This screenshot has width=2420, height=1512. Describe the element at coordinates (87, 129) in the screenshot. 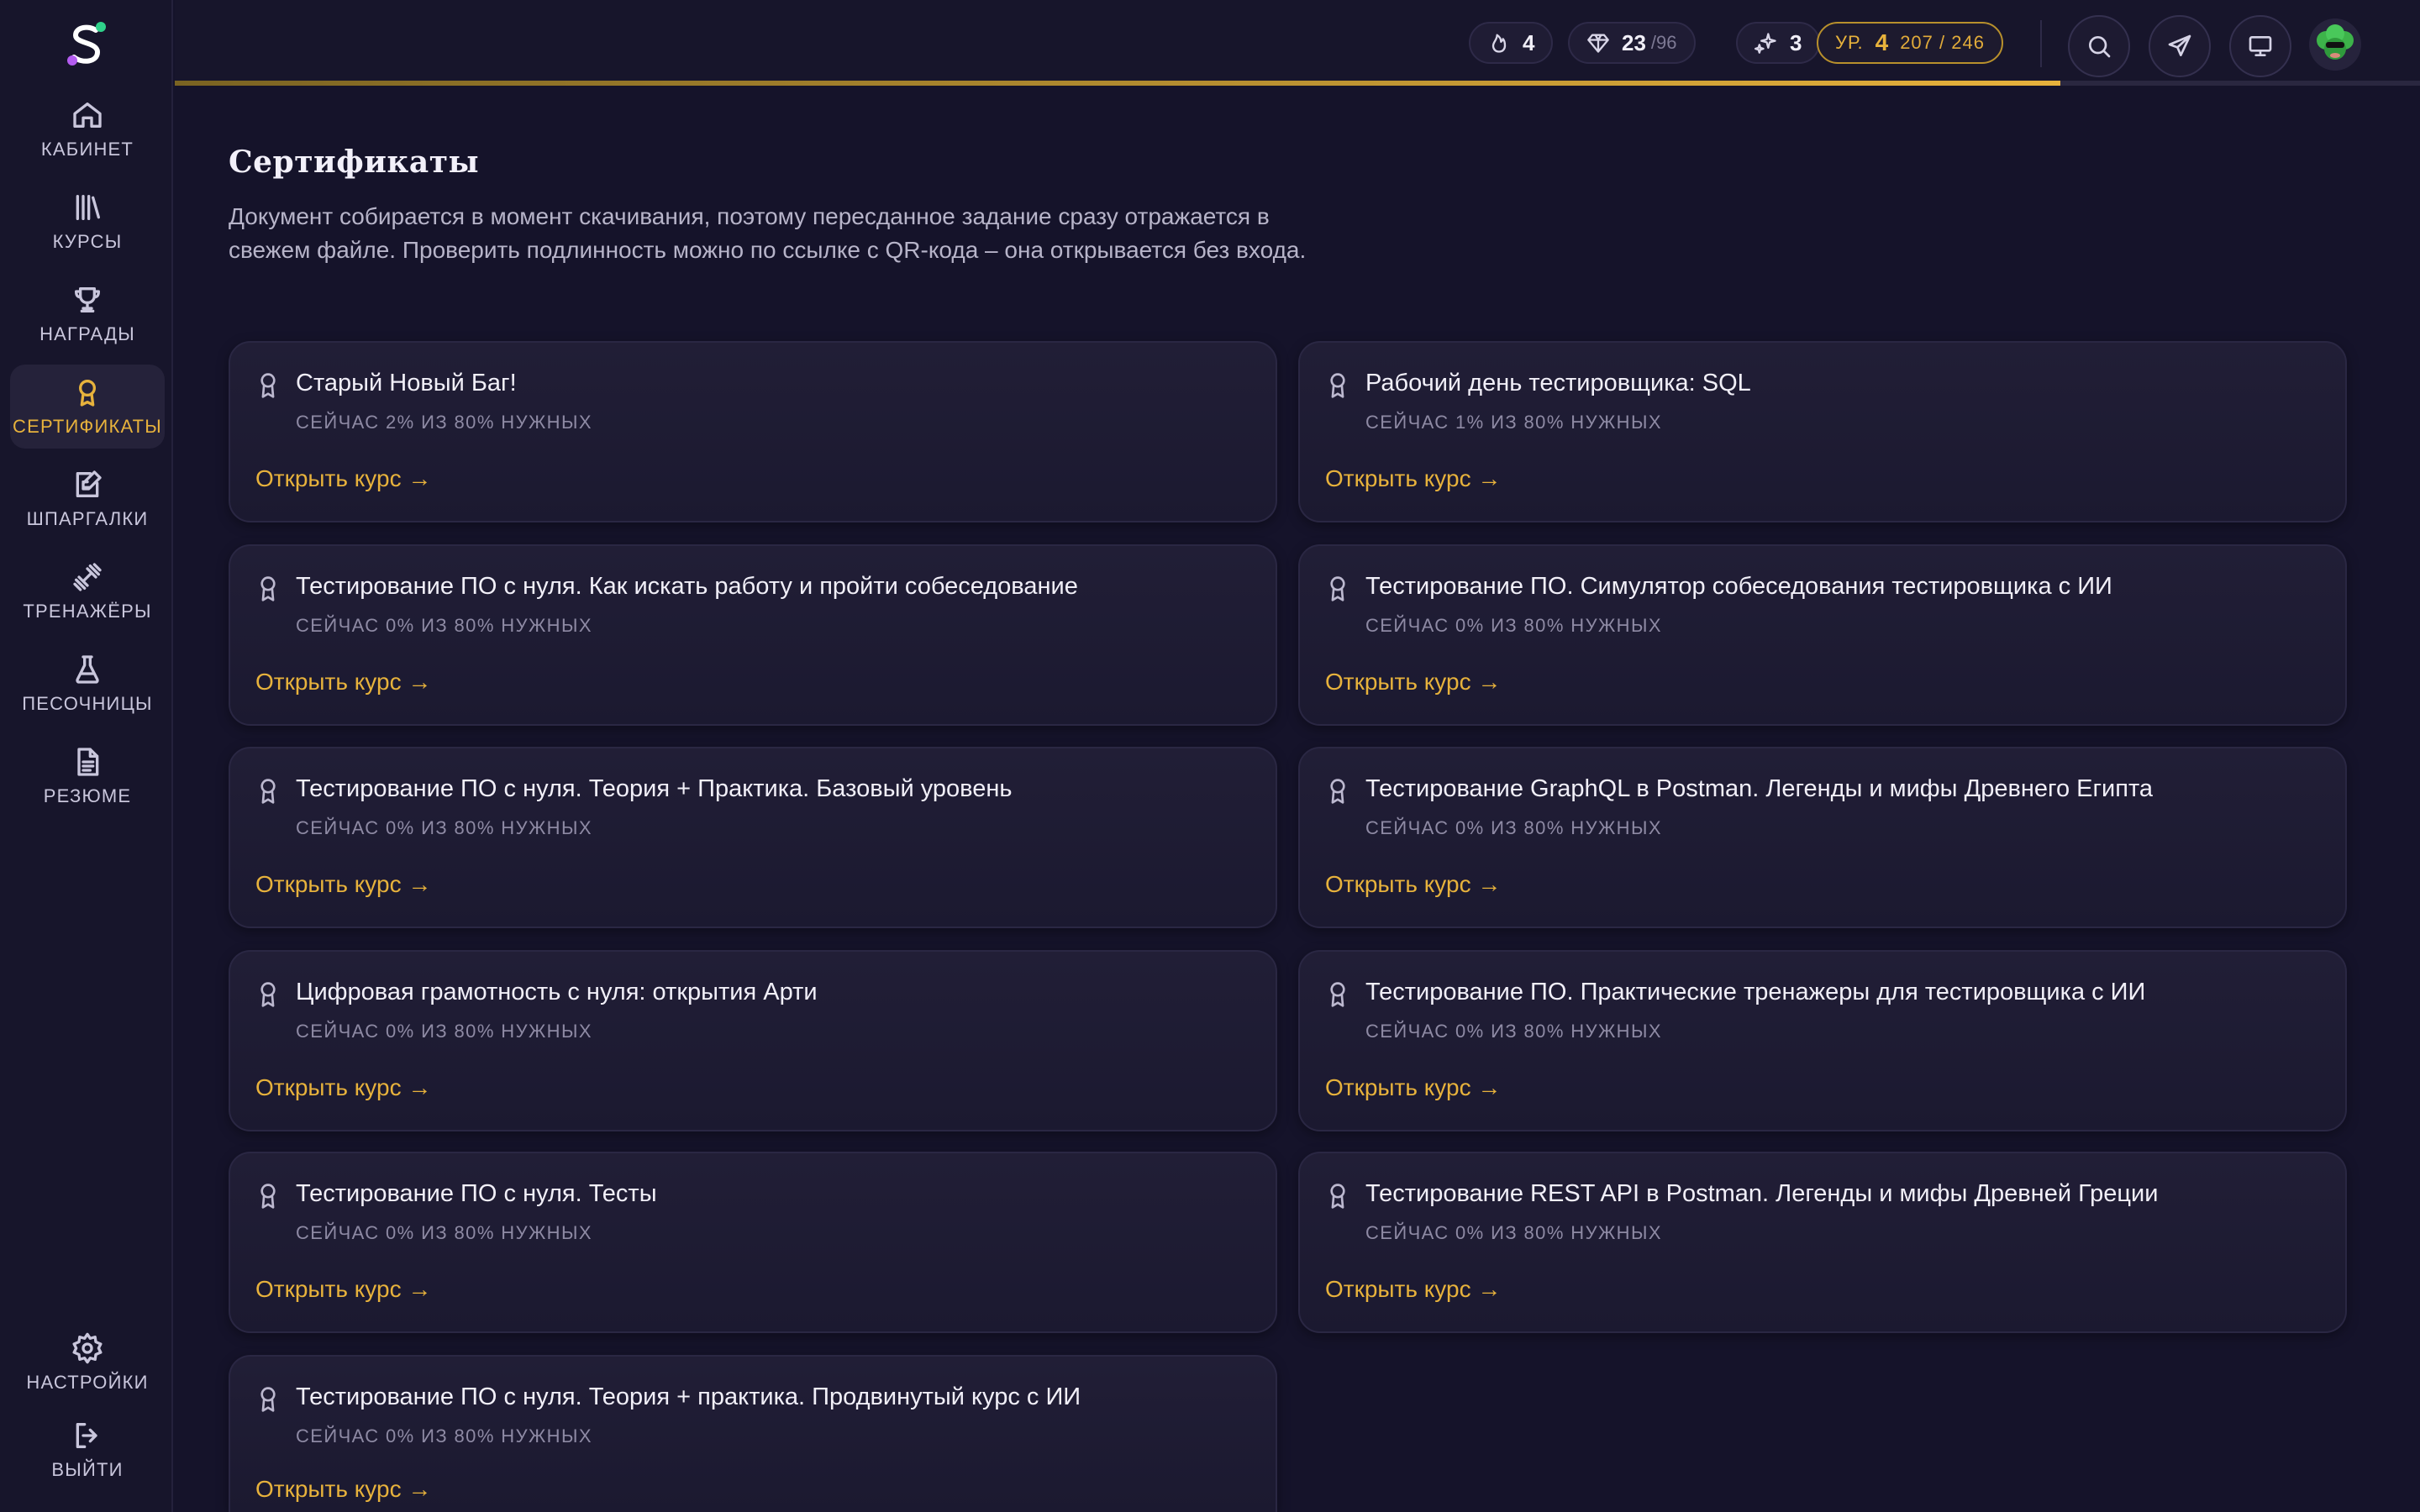

I see `sidebar-item-cabinet: КАБИНЕТ` at that location.